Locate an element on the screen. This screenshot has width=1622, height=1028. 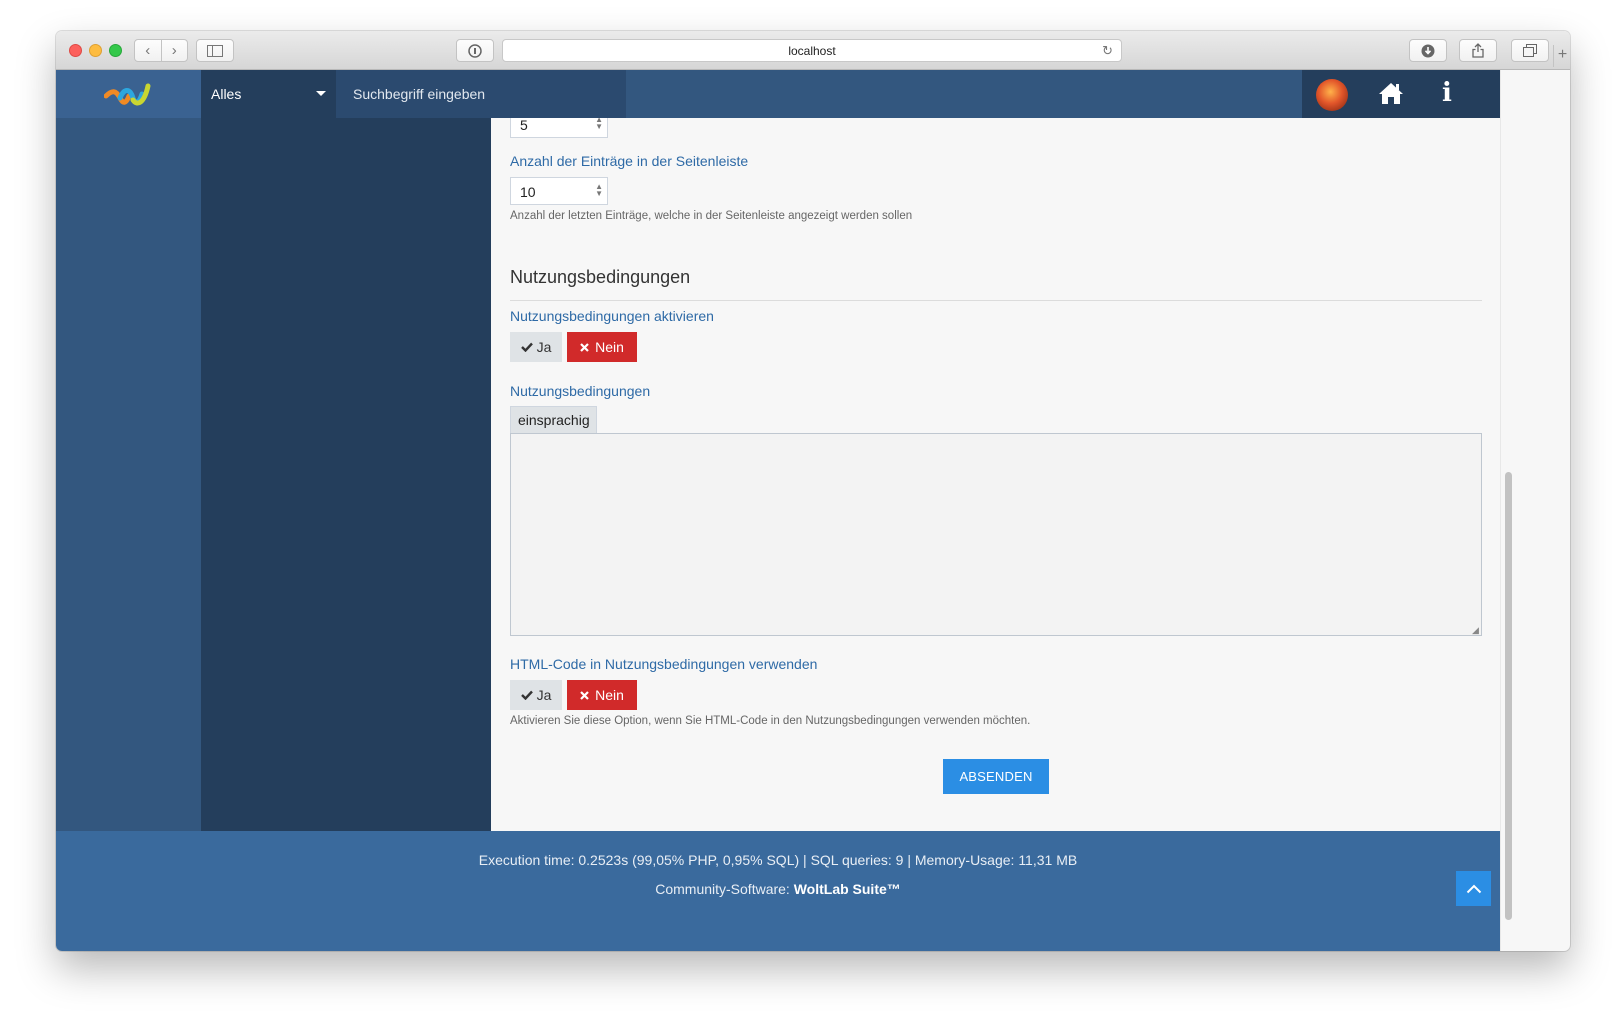
enable-terms-label: Nutzungsbedingungen aktivieren is located at coordinates (612, 316).